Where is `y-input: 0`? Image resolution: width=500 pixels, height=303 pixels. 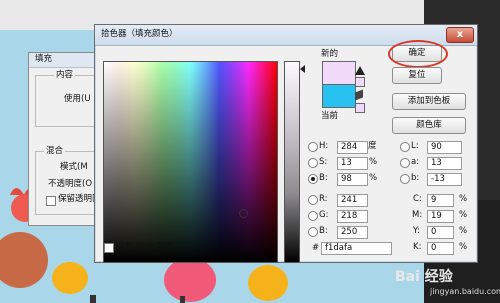
y-input: 0 is located at coordinates (440, 232).